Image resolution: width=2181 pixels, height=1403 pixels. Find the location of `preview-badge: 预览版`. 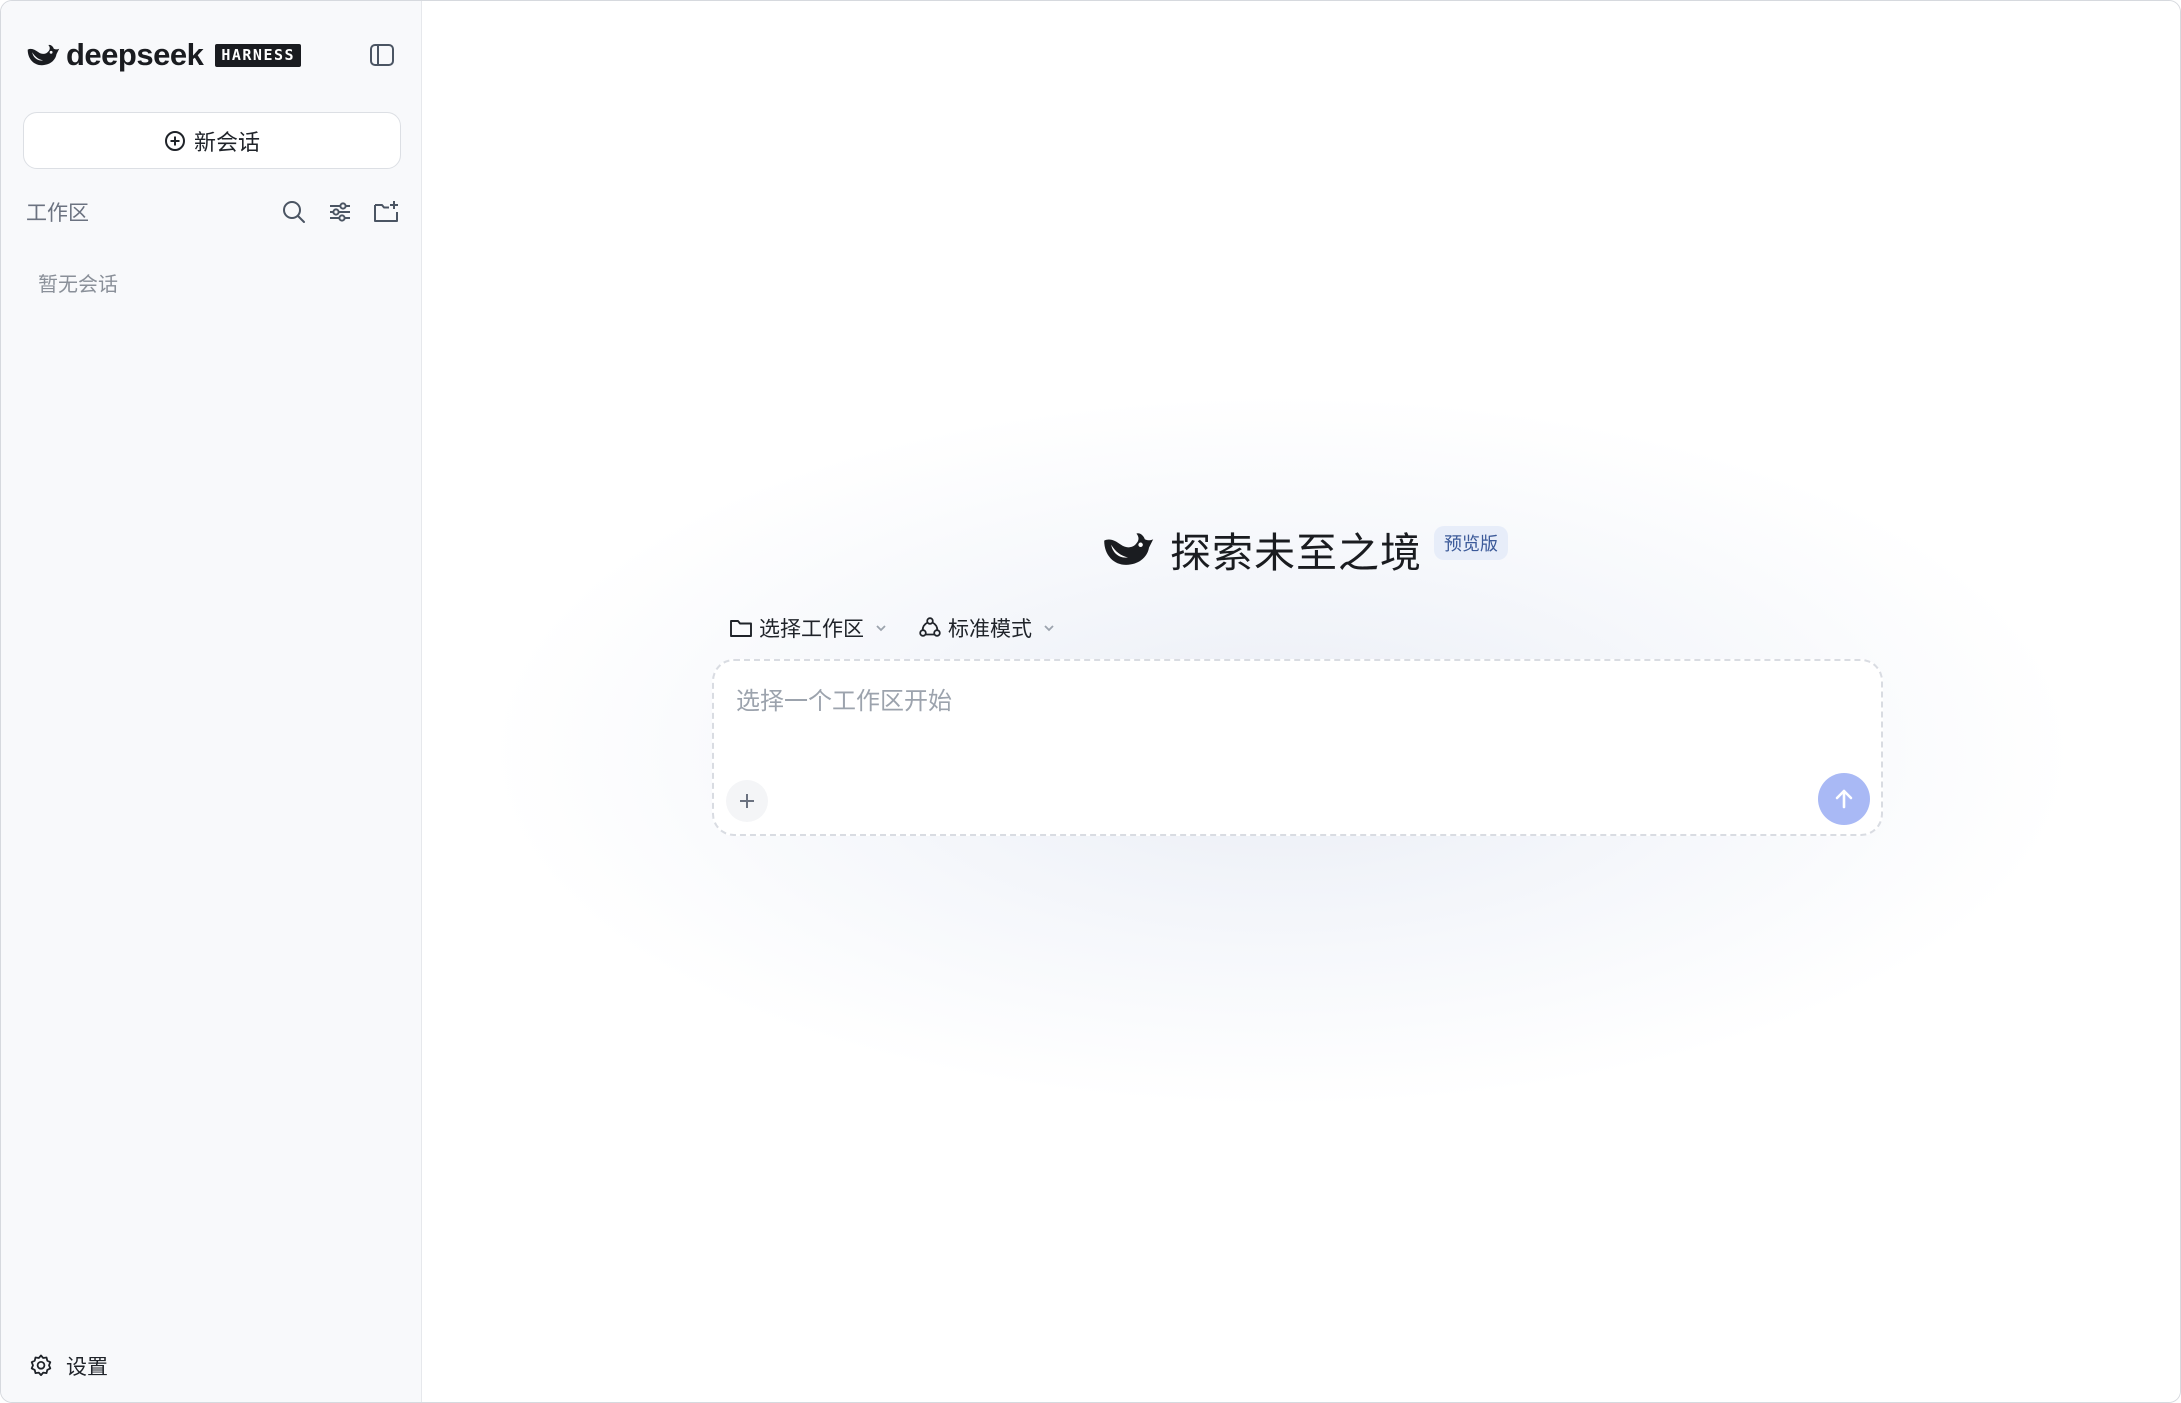

preview-badge: 预览版 is located at coordinates (1471, 543).